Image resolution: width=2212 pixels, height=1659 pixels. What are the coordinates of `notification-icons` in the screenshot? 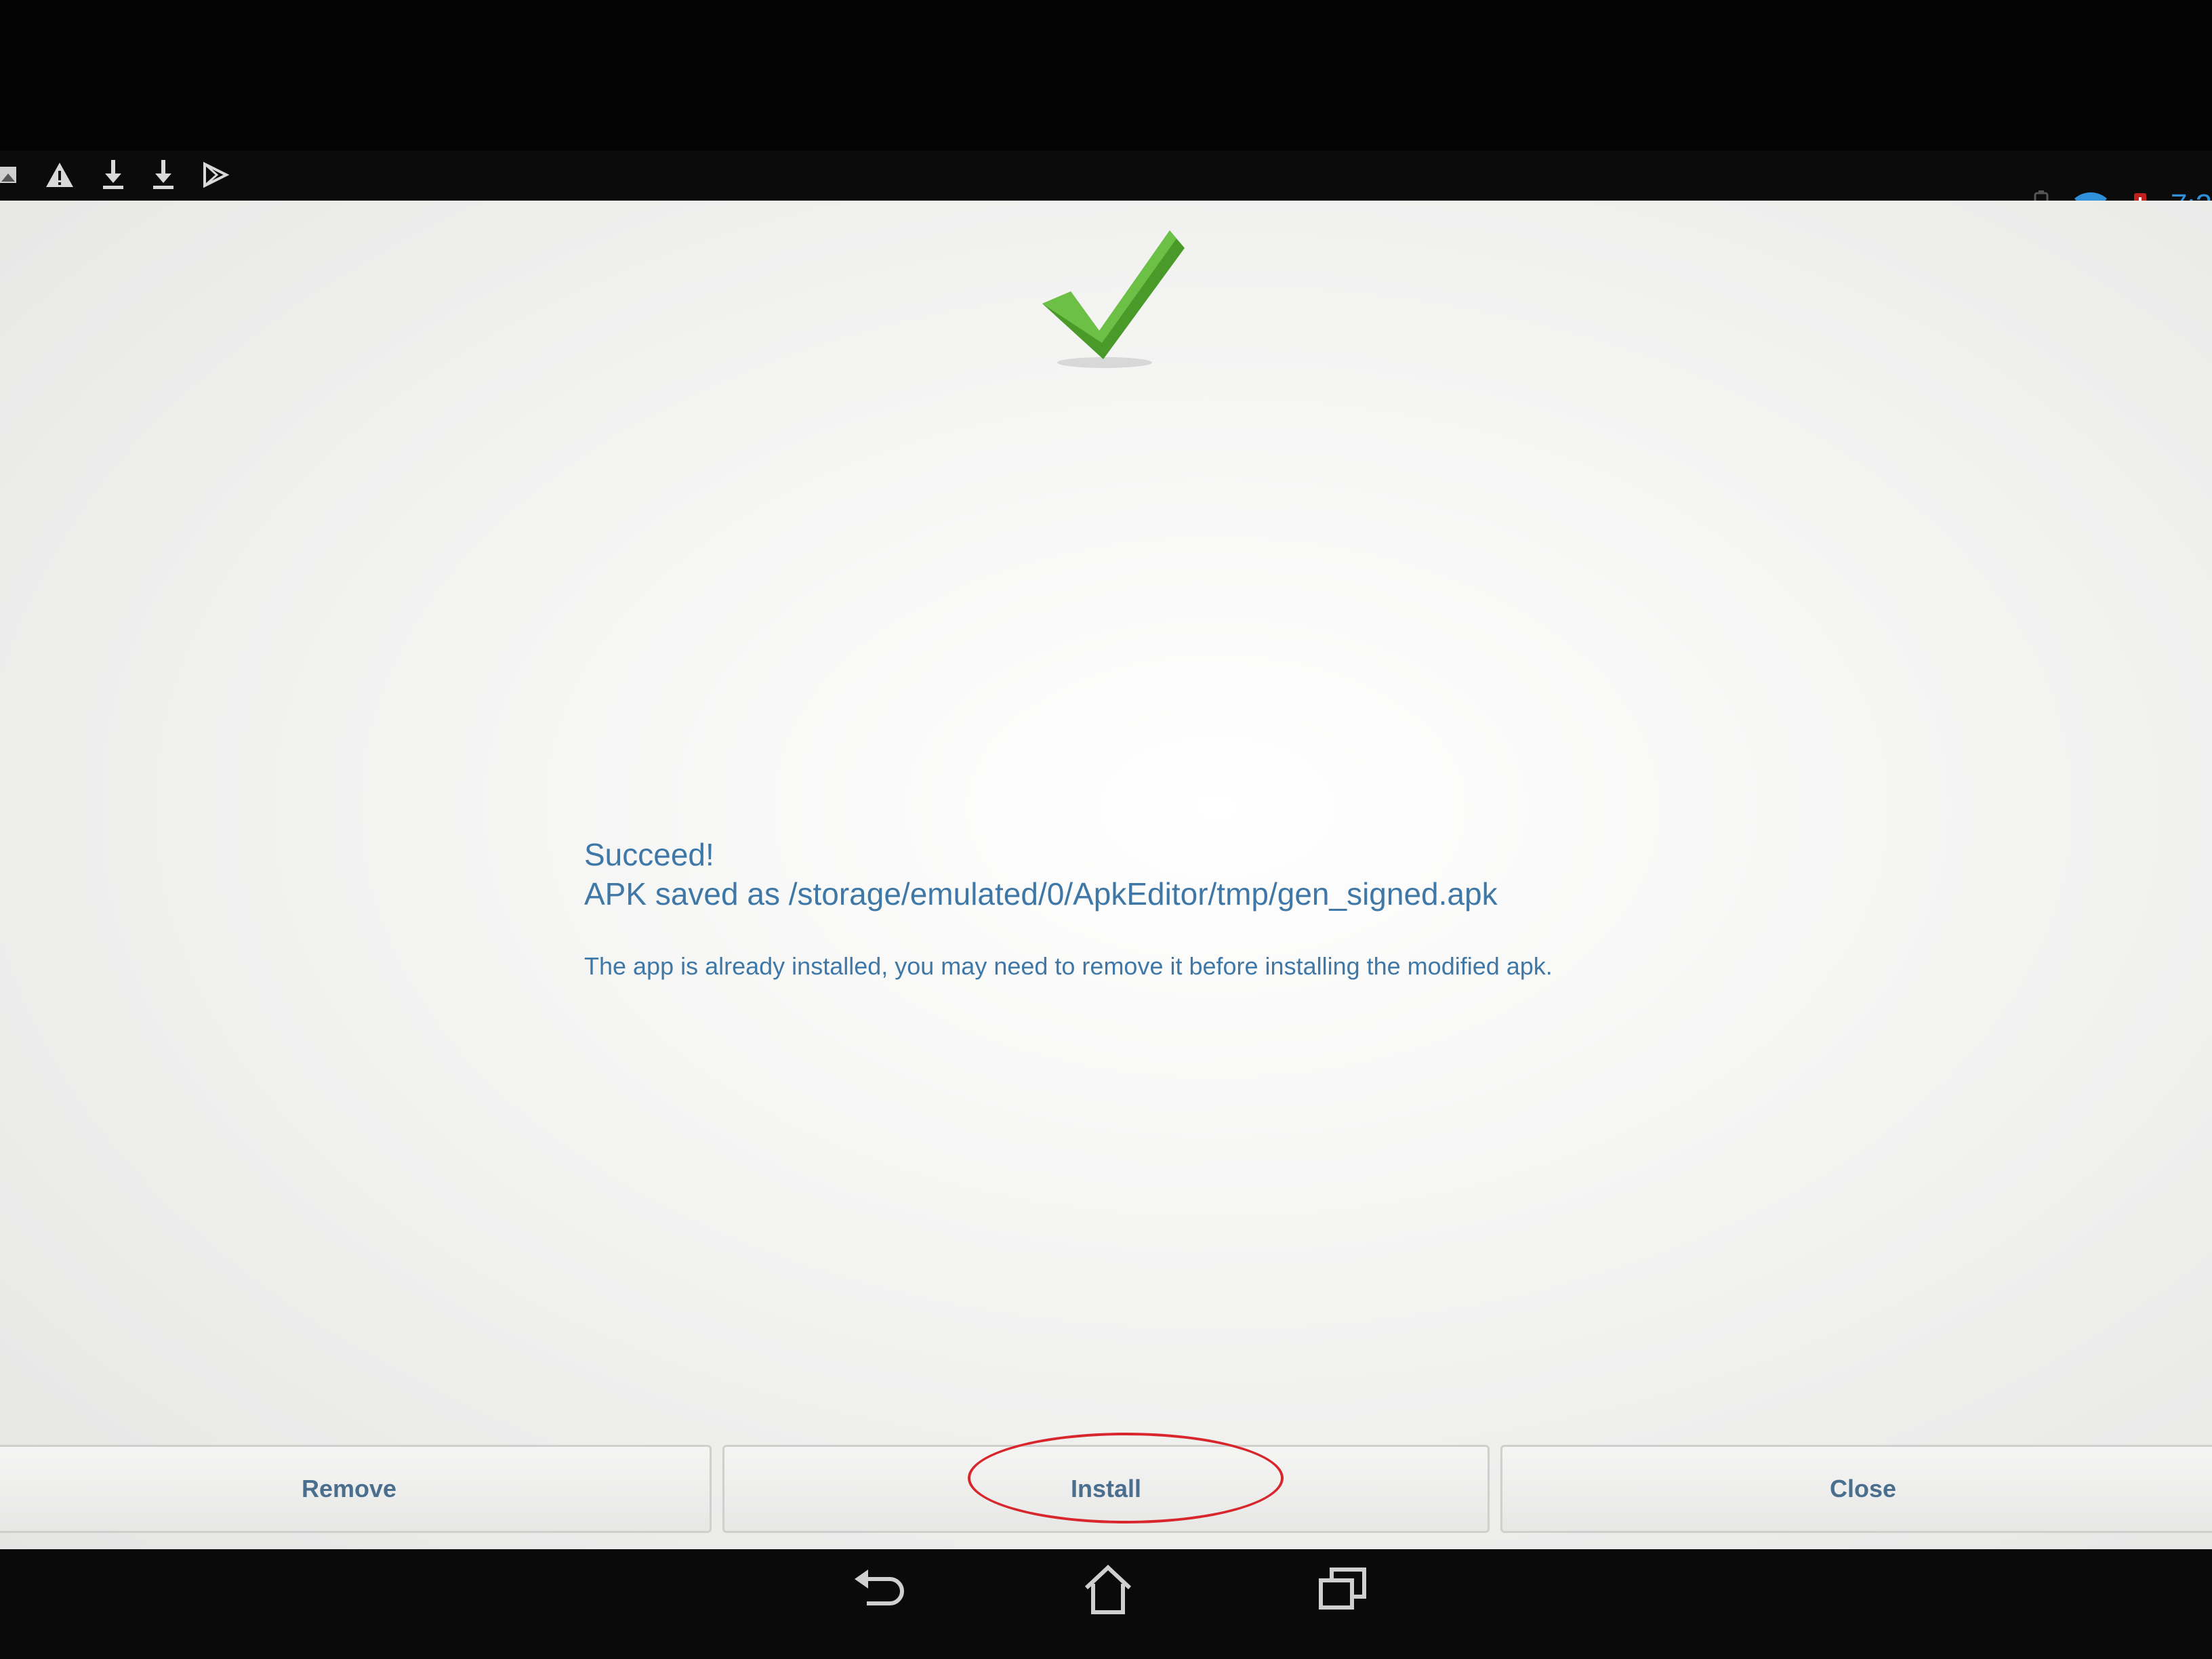 It's located at (114, 175).